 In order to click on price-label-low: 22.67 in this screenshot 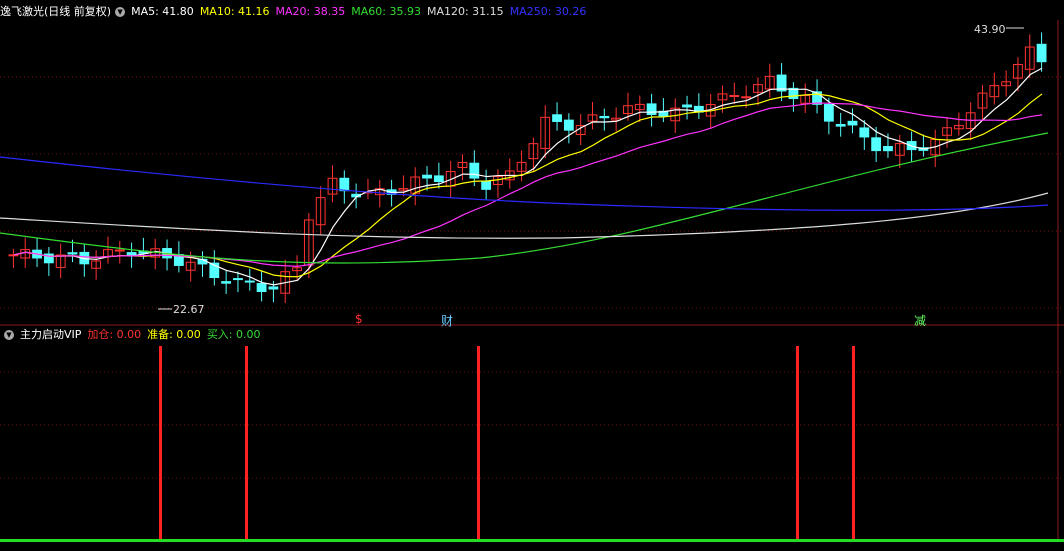, I will do `click(189, 309)`.